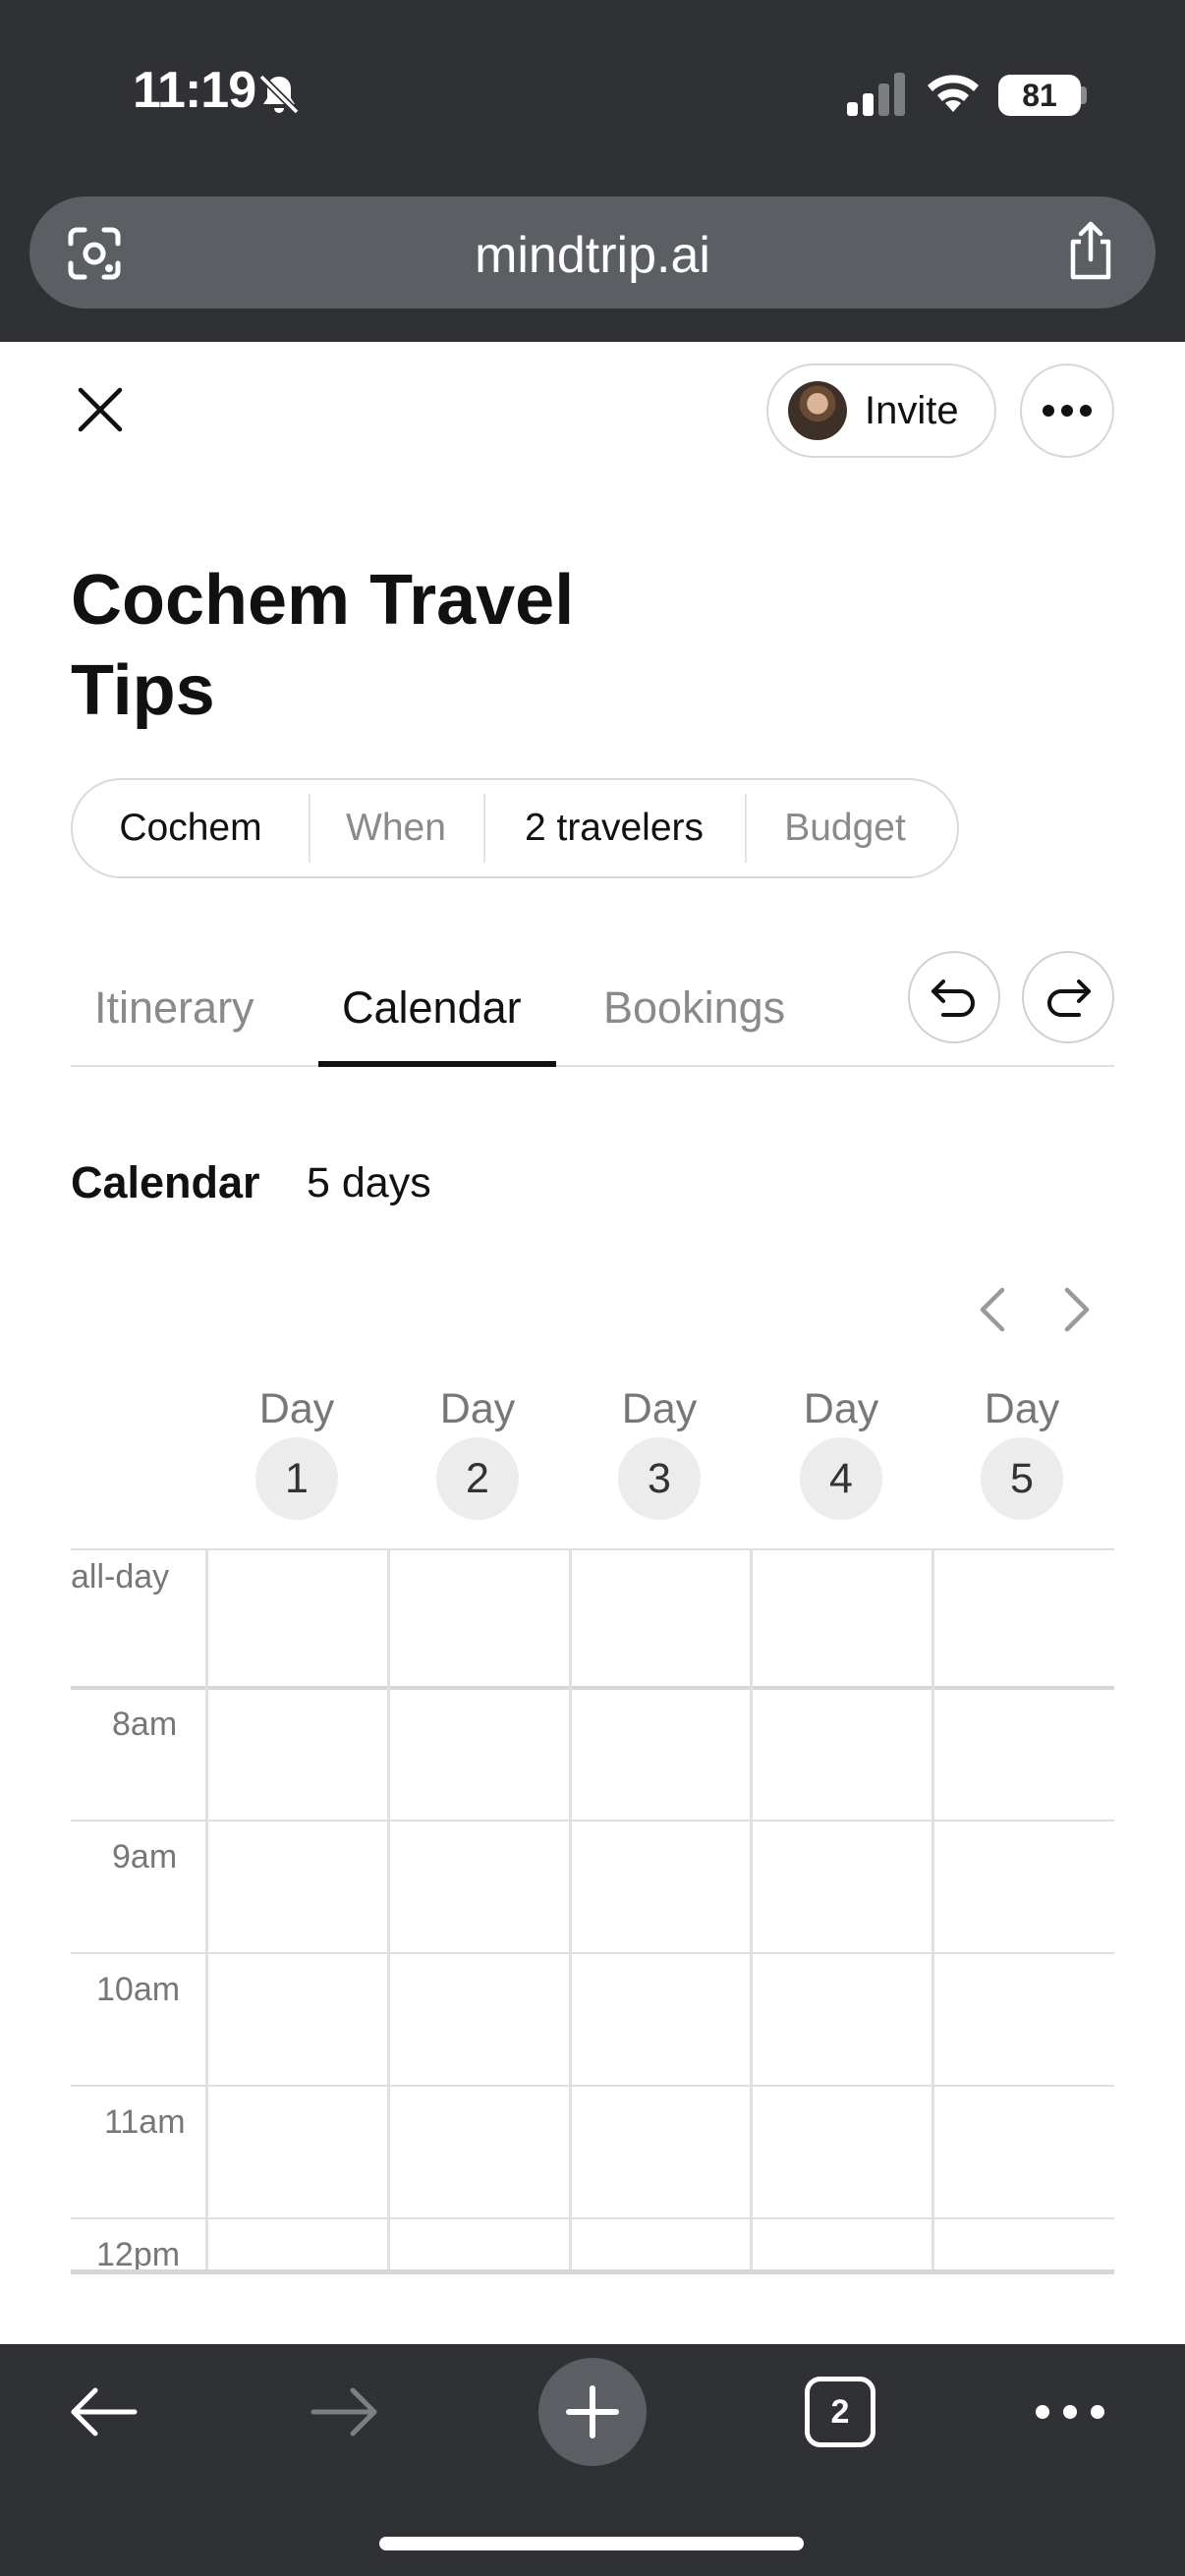 This screenshot has width=1185, height=2576. I want to click on close-icon, so click(100, 409).